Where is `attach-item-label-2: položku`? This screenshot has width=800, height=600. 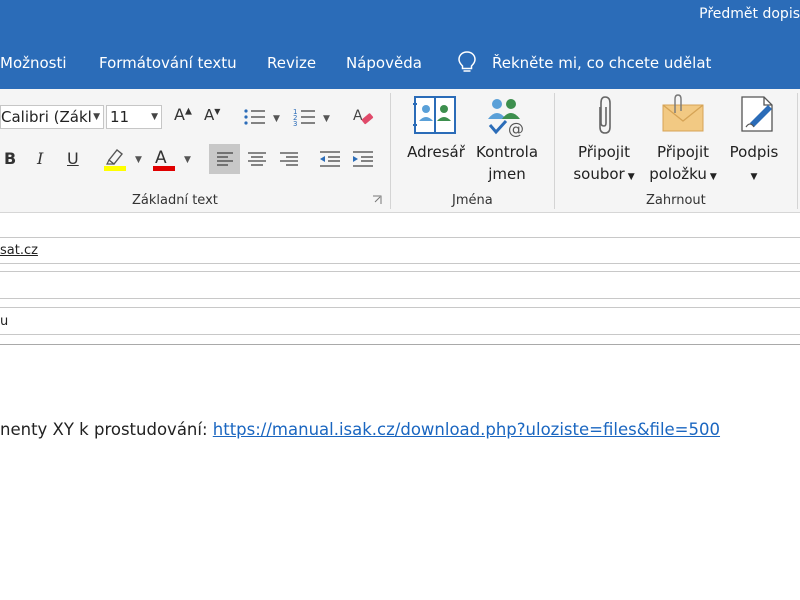
attach-item-label-2: položku is located at coordinates (678, 174).